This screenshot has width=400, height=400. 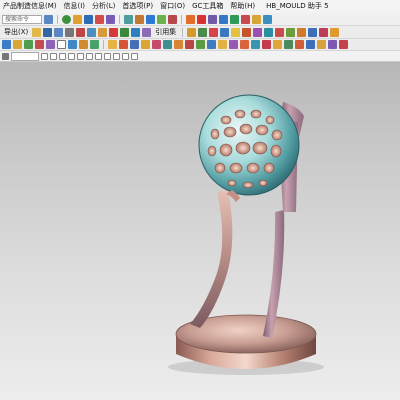 I want to click on snap-center-icon, so click(x=71, y=56).